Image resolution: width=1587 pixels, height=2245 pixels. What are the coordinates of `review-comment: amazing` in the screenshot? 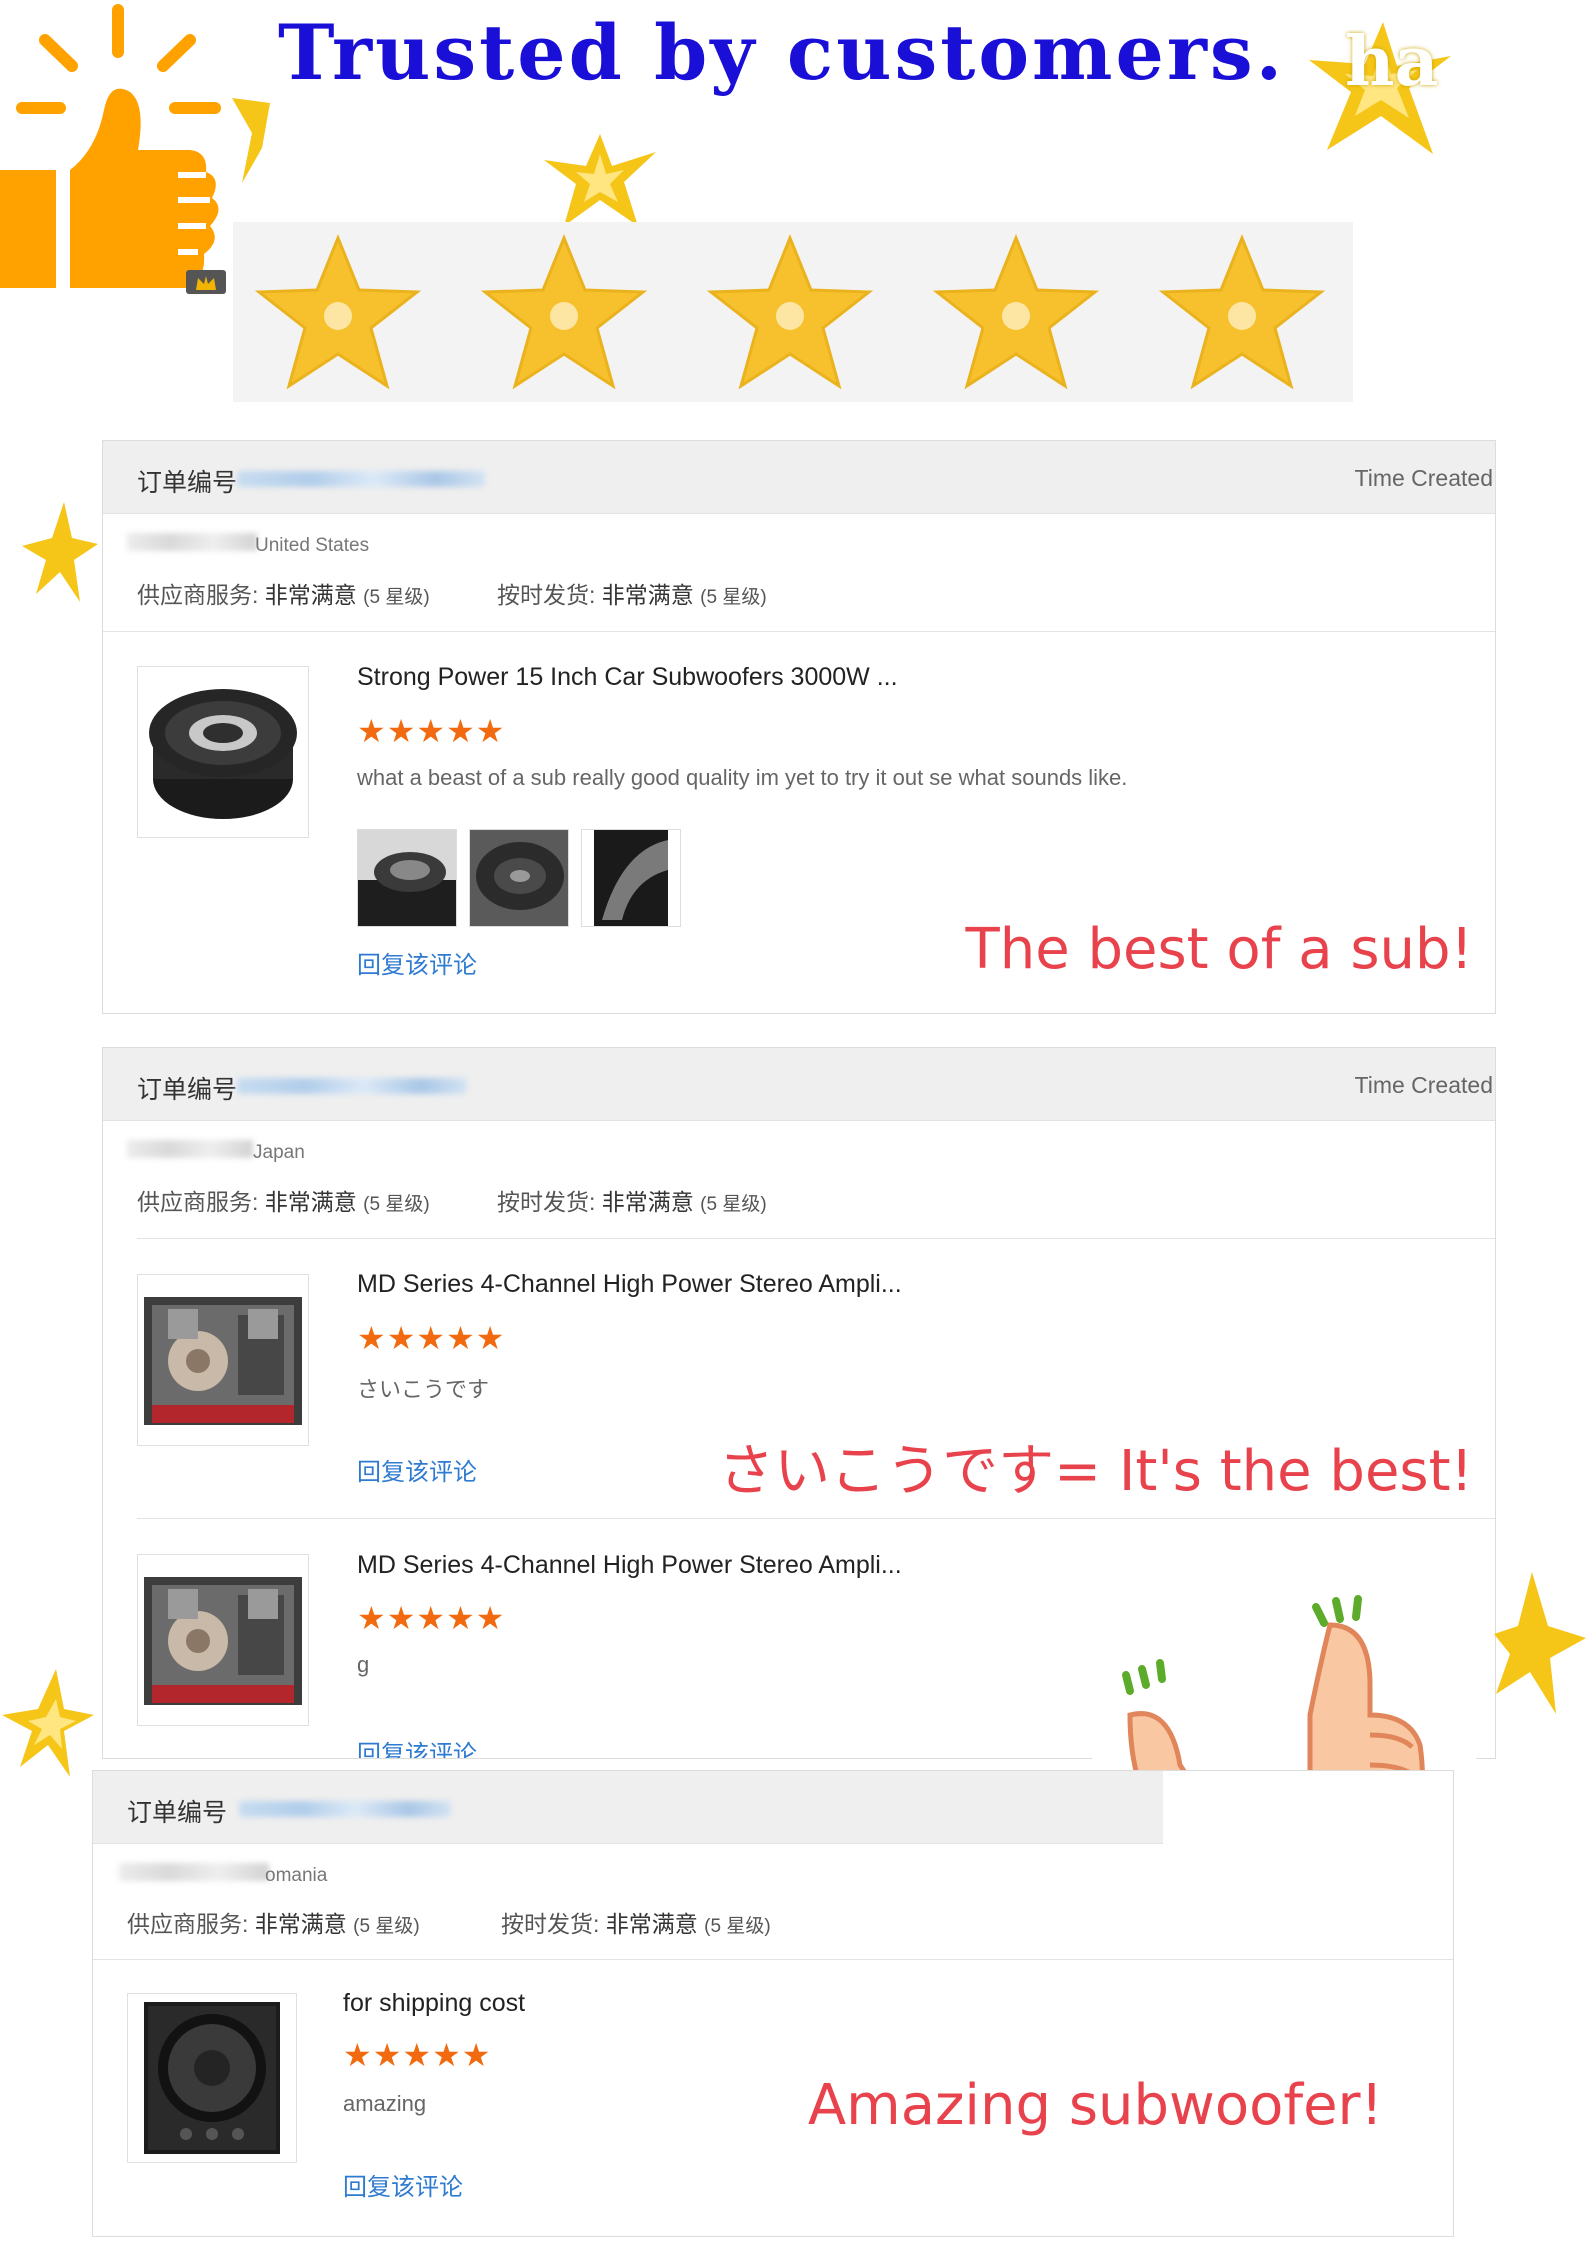 It's located at (385, 2103).